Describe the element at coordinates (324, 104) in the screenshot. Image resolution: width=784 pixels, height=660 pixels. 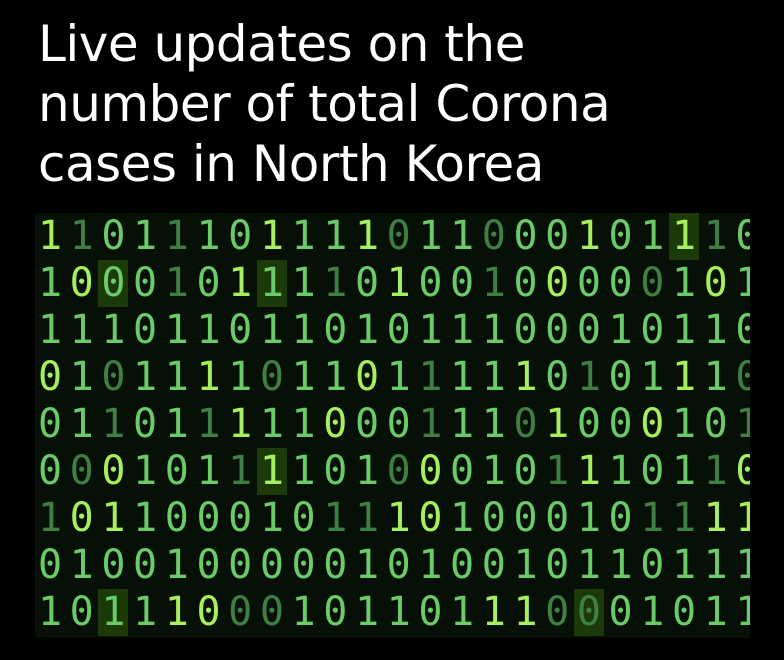
I see `headline-line-2: number of total Corona` at that location.